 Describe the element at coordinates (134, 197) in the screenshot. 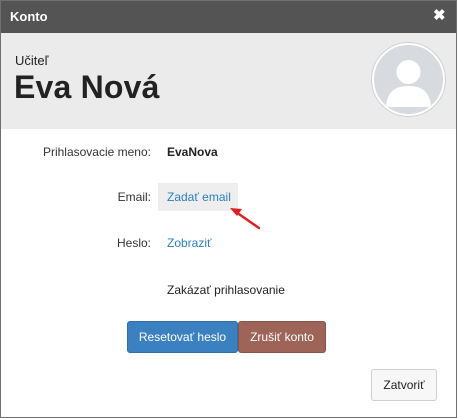

I see `email-label: Email:` at that location.